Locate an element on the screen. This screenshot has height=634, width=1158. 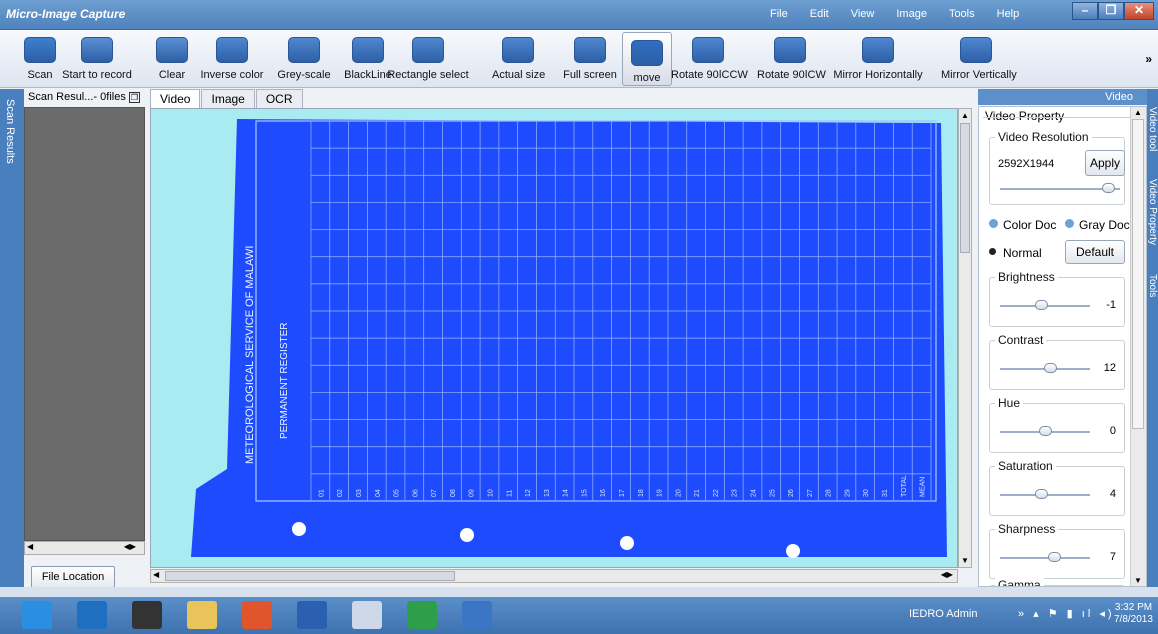
tool-label: Mirror Vertically is located at coordinates (979, 75).